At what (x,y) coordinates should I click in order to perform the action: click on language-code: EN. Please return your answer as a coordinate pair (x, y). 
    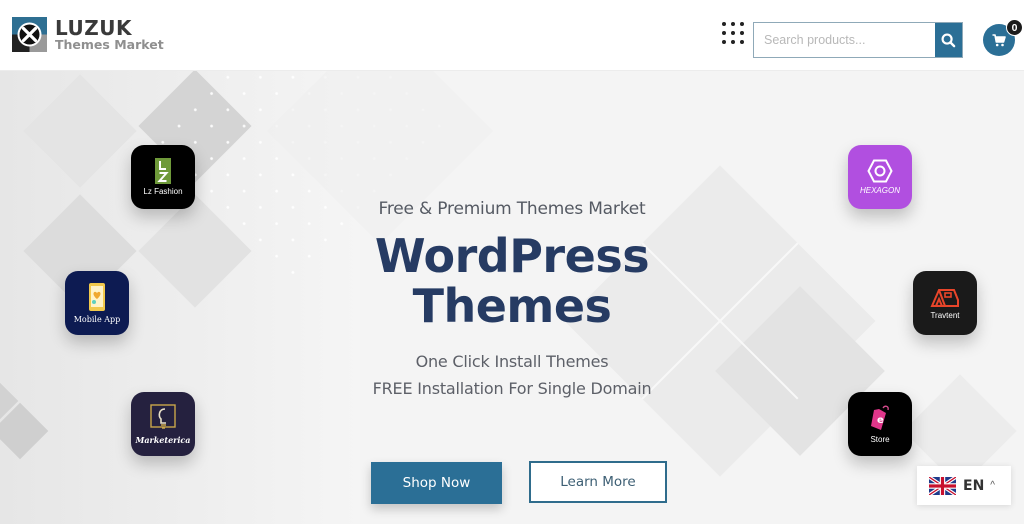
    Looking at the image, I should click on (974, 485).